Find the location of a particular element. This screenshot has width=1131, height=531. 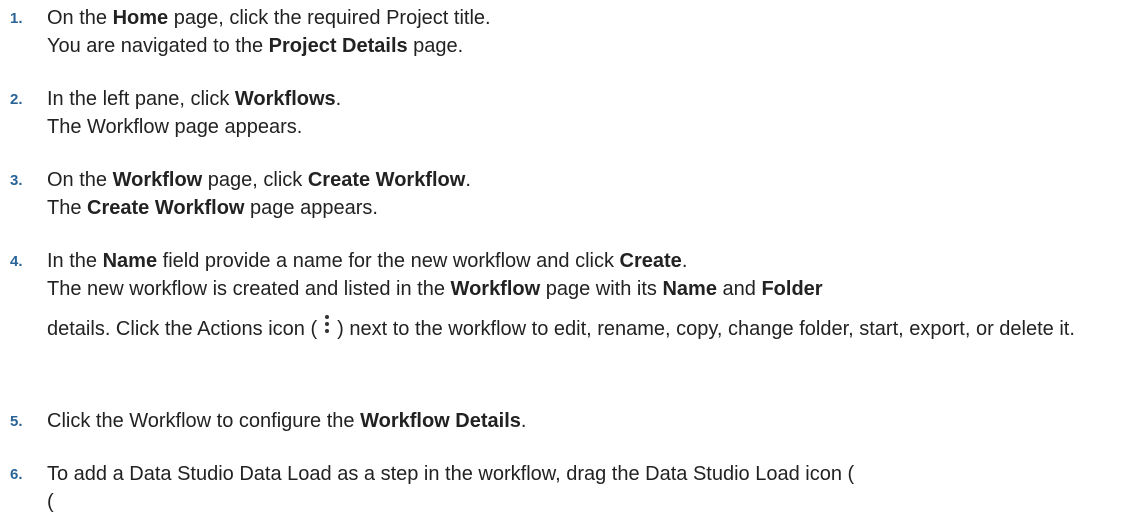

step-number: 4. is located at coordinates (16, 261).